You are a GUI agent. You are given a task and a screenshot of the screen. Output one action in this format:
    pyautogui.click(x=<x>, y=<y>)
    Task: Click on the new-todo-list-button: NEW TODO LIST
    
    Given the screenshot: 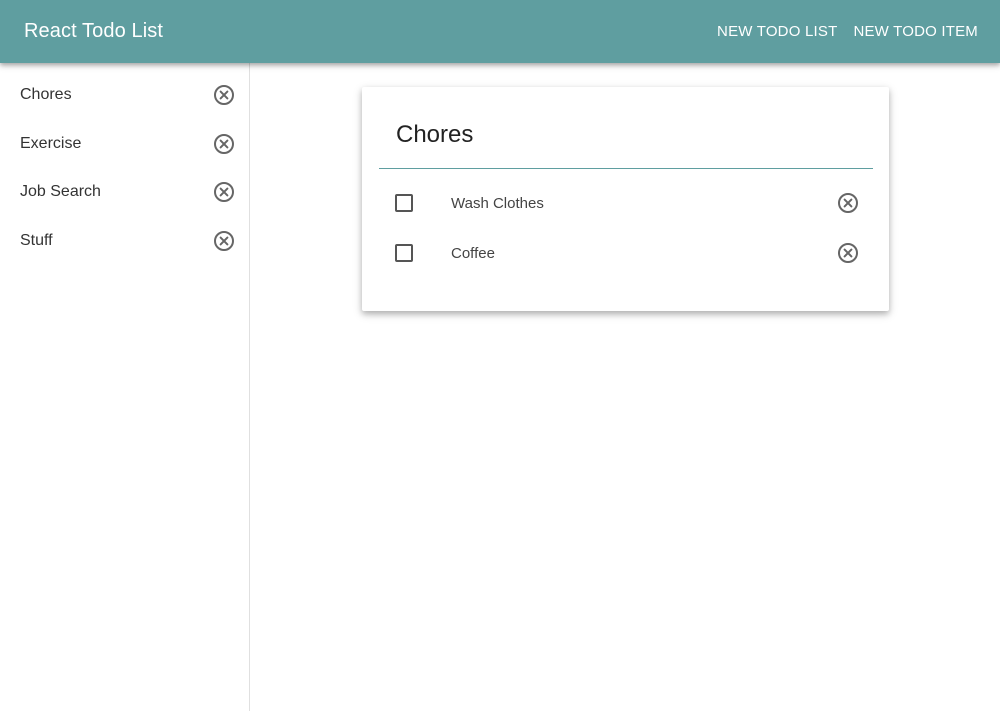 What is the action you would take?
    pyautogui.click(x=777, y=31)
    